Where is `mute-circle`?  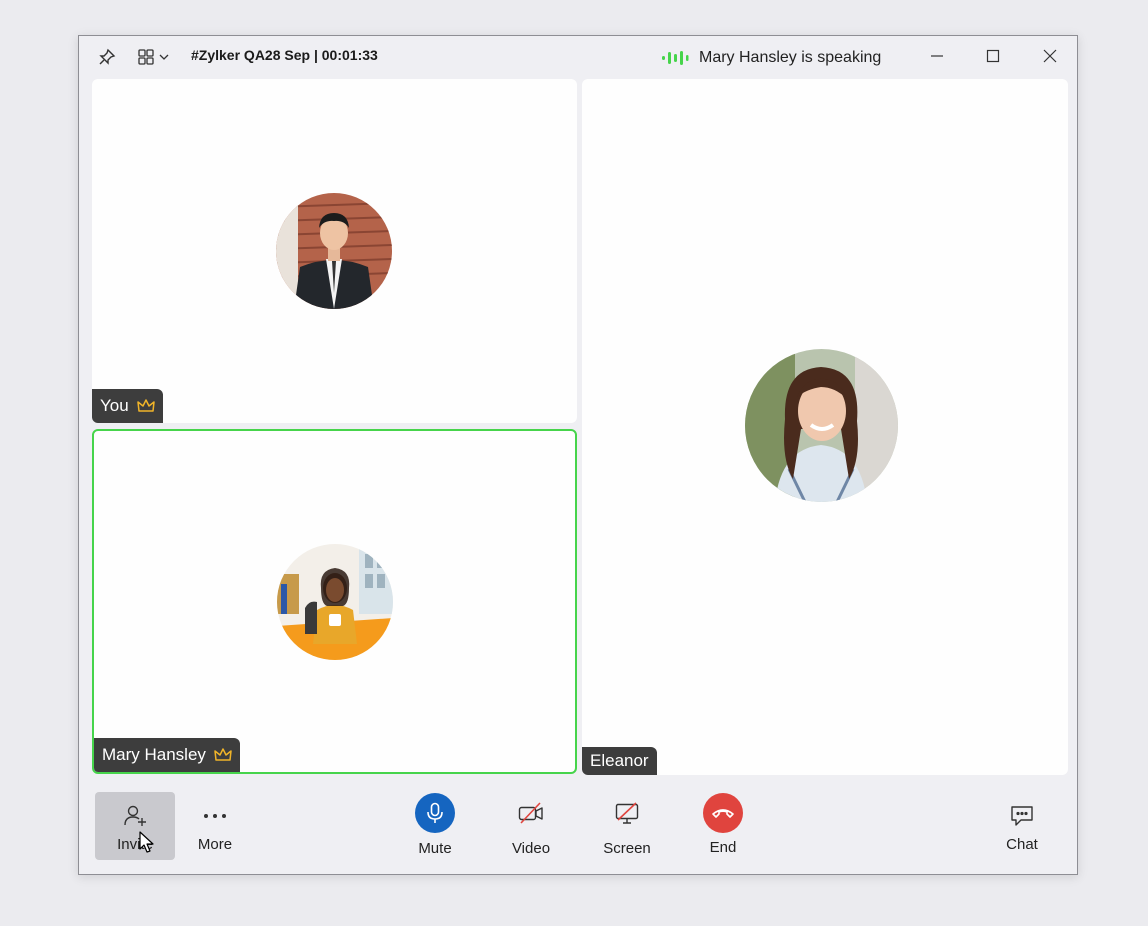 mute-circle is located at coordinates (435, 813).